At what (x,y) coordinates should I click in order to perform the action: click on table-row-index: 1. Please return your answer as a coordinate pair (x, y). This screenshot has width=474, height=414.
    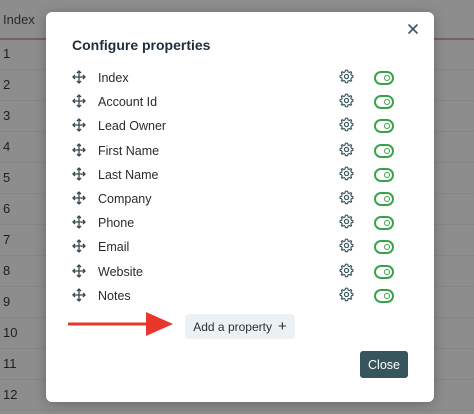
    Looking at the image, I should click on (7, 53).